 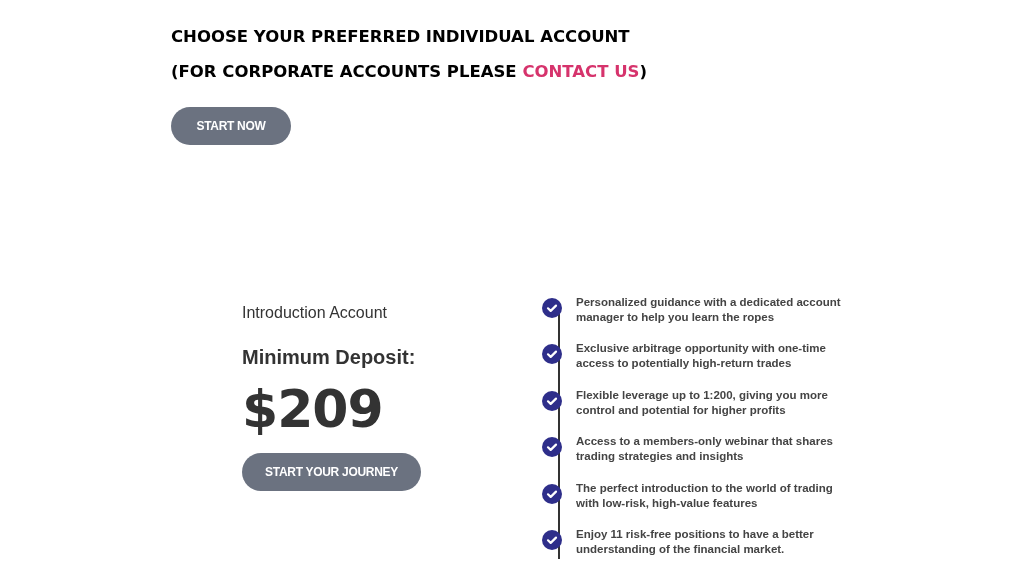 I want to click on contact-link: CONTACT US, so click(x=581, y=71).